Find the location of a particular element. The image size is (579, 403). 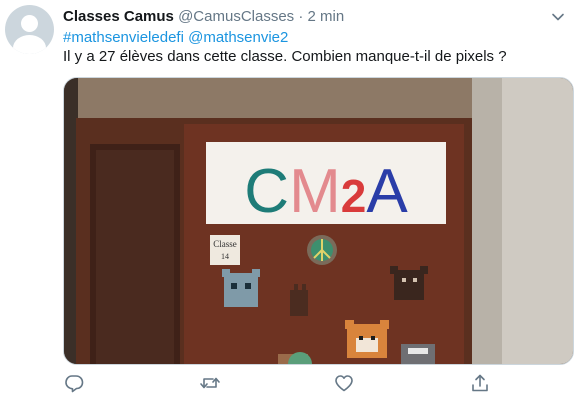

chevron-down-icon is located at coordinates (558, 17).